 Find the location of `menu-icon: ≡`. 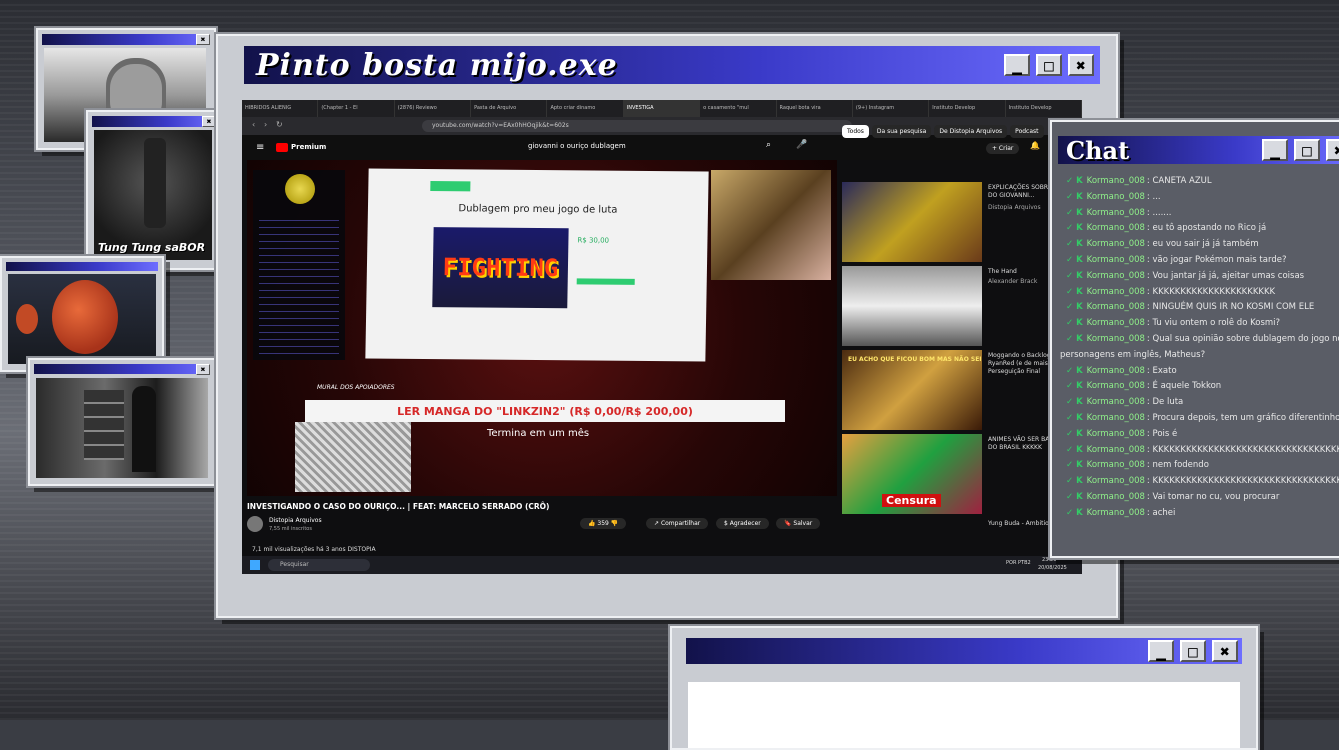

menu-icon: ≡ is located at coordinates (260, 147).